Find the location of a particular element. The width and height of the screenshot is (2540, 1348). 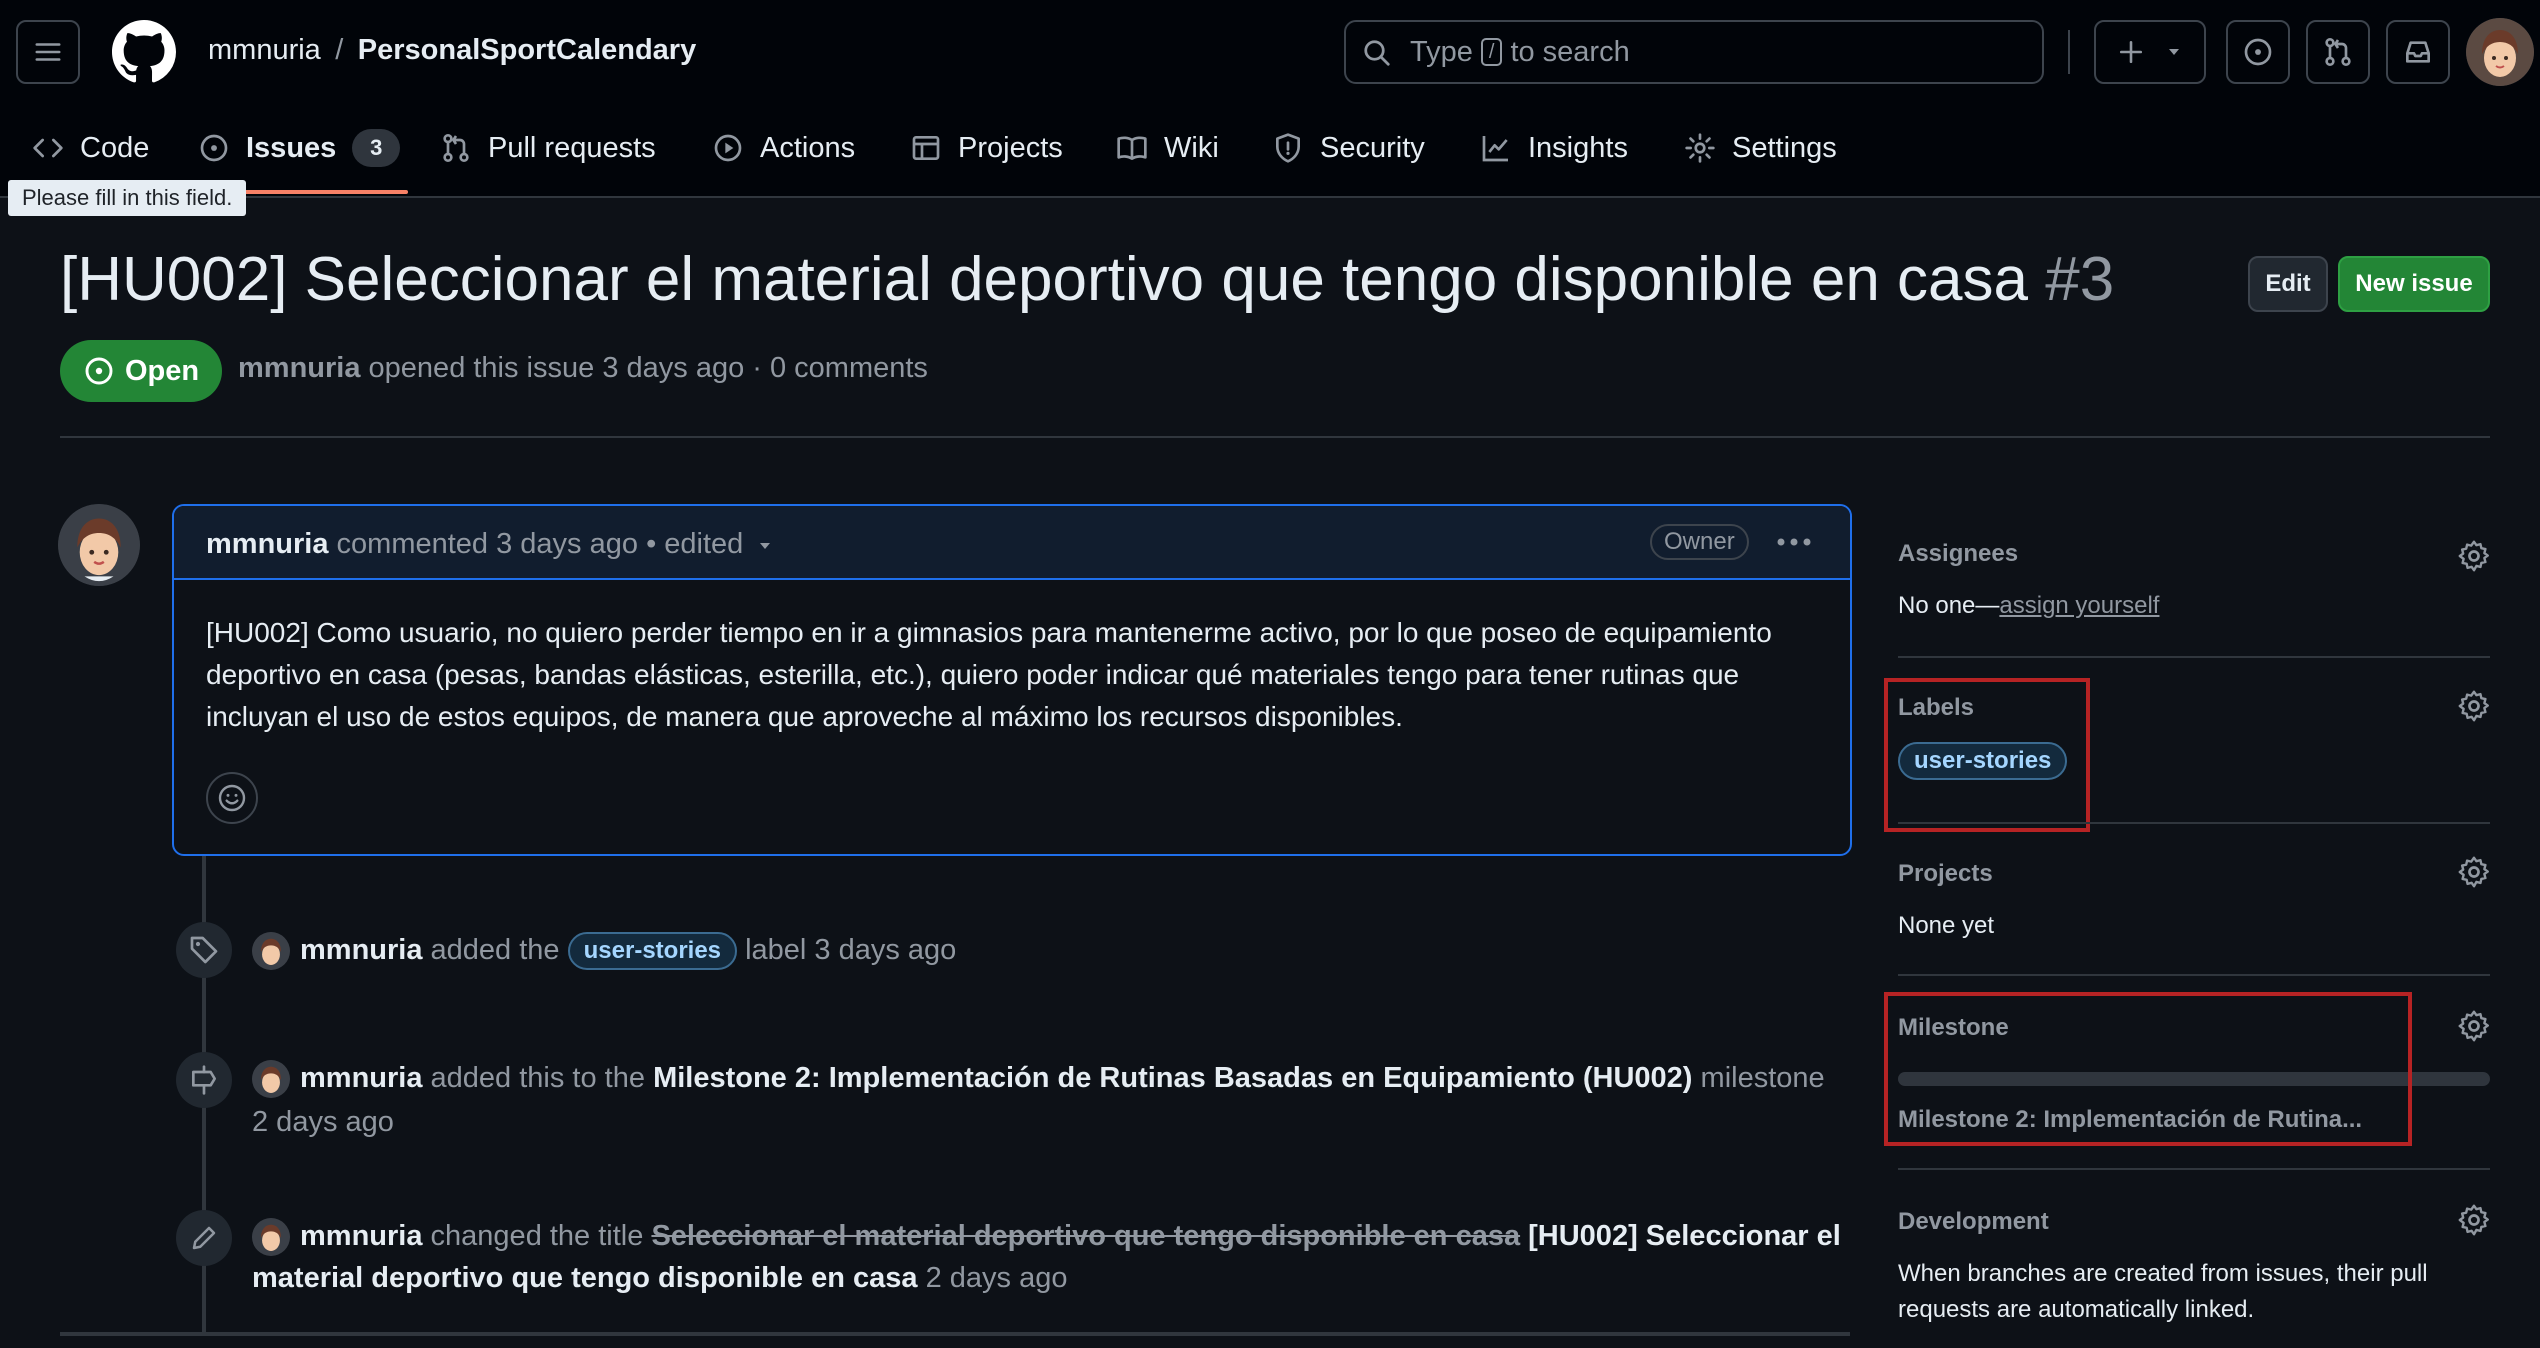

tab-actions: Actions is located at coordinates (783, 148).